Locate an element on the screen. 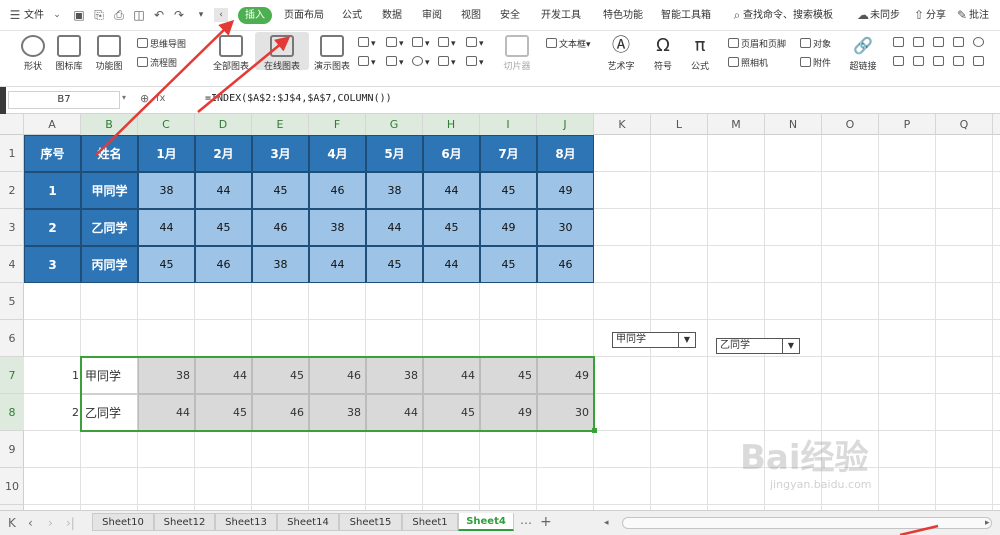  horizontal-scrollbar is located at coordinates (807, 523).